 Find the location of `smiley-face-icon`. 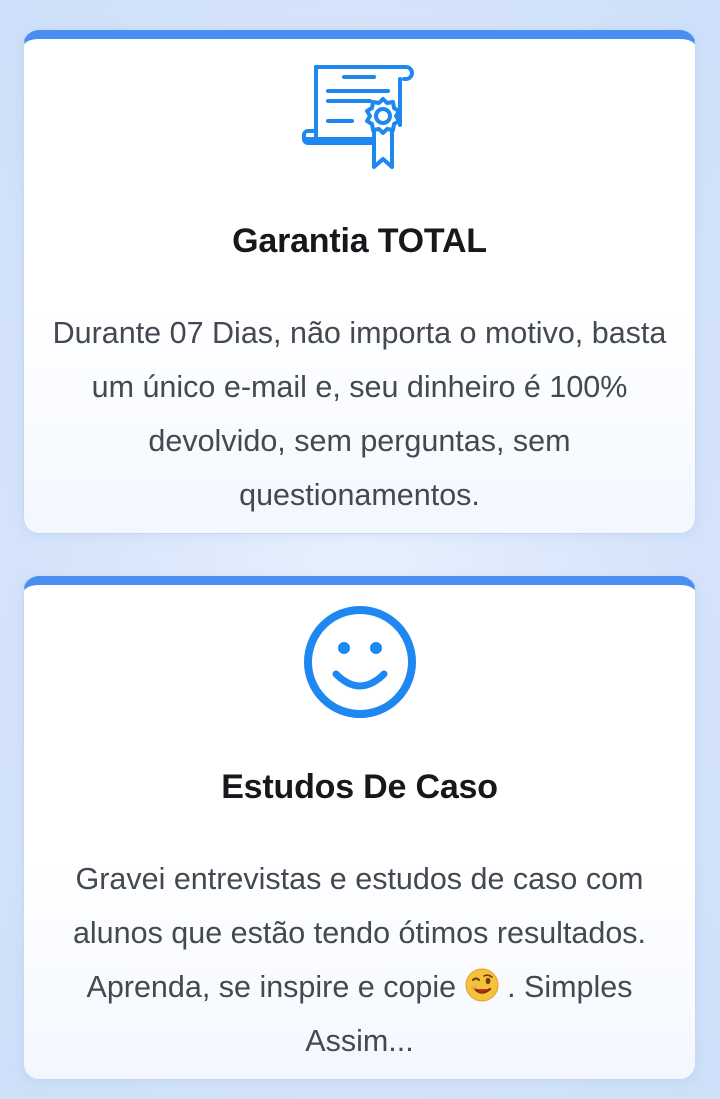

smiley-face-icon is located at coordinates (360, 662).